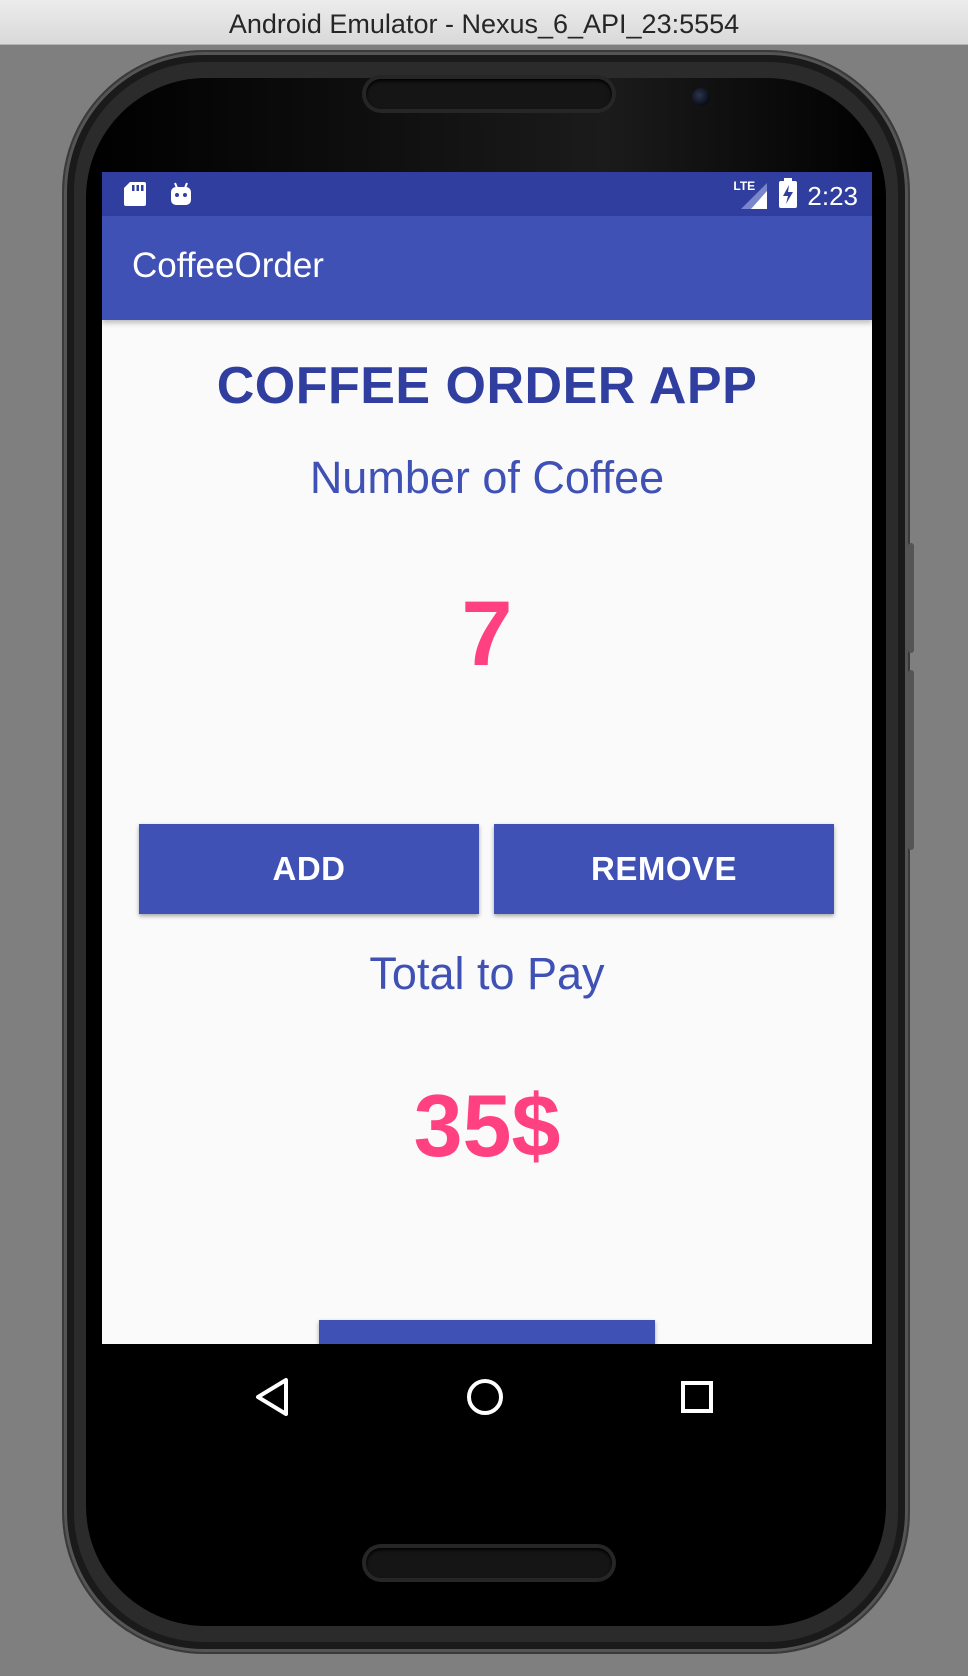 The width and height of the screenshot is (968, 1676). I want to click on emulator-window-title: Android Emulator - Nexus_6_API_23:5554, so click(484, 24).